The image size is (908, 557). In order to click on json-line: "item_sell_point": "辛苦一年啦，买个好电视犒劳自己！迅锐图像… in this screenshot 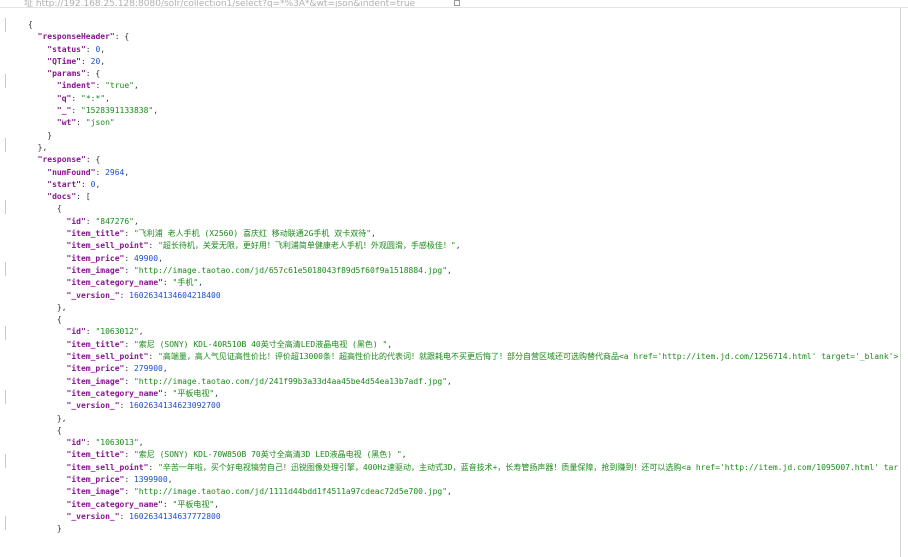, I will do `click(463, 468)`.